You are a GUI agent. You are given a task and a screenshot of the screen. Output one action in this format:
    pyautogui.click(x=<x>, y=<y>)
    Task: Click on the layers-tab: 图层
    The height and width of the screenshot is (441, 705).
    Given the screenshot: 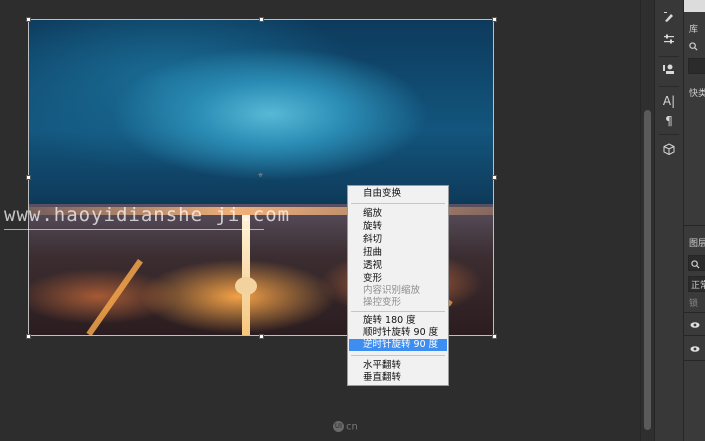 What is the action you would take?
    pyautogui.click(x=697, y=242)
    